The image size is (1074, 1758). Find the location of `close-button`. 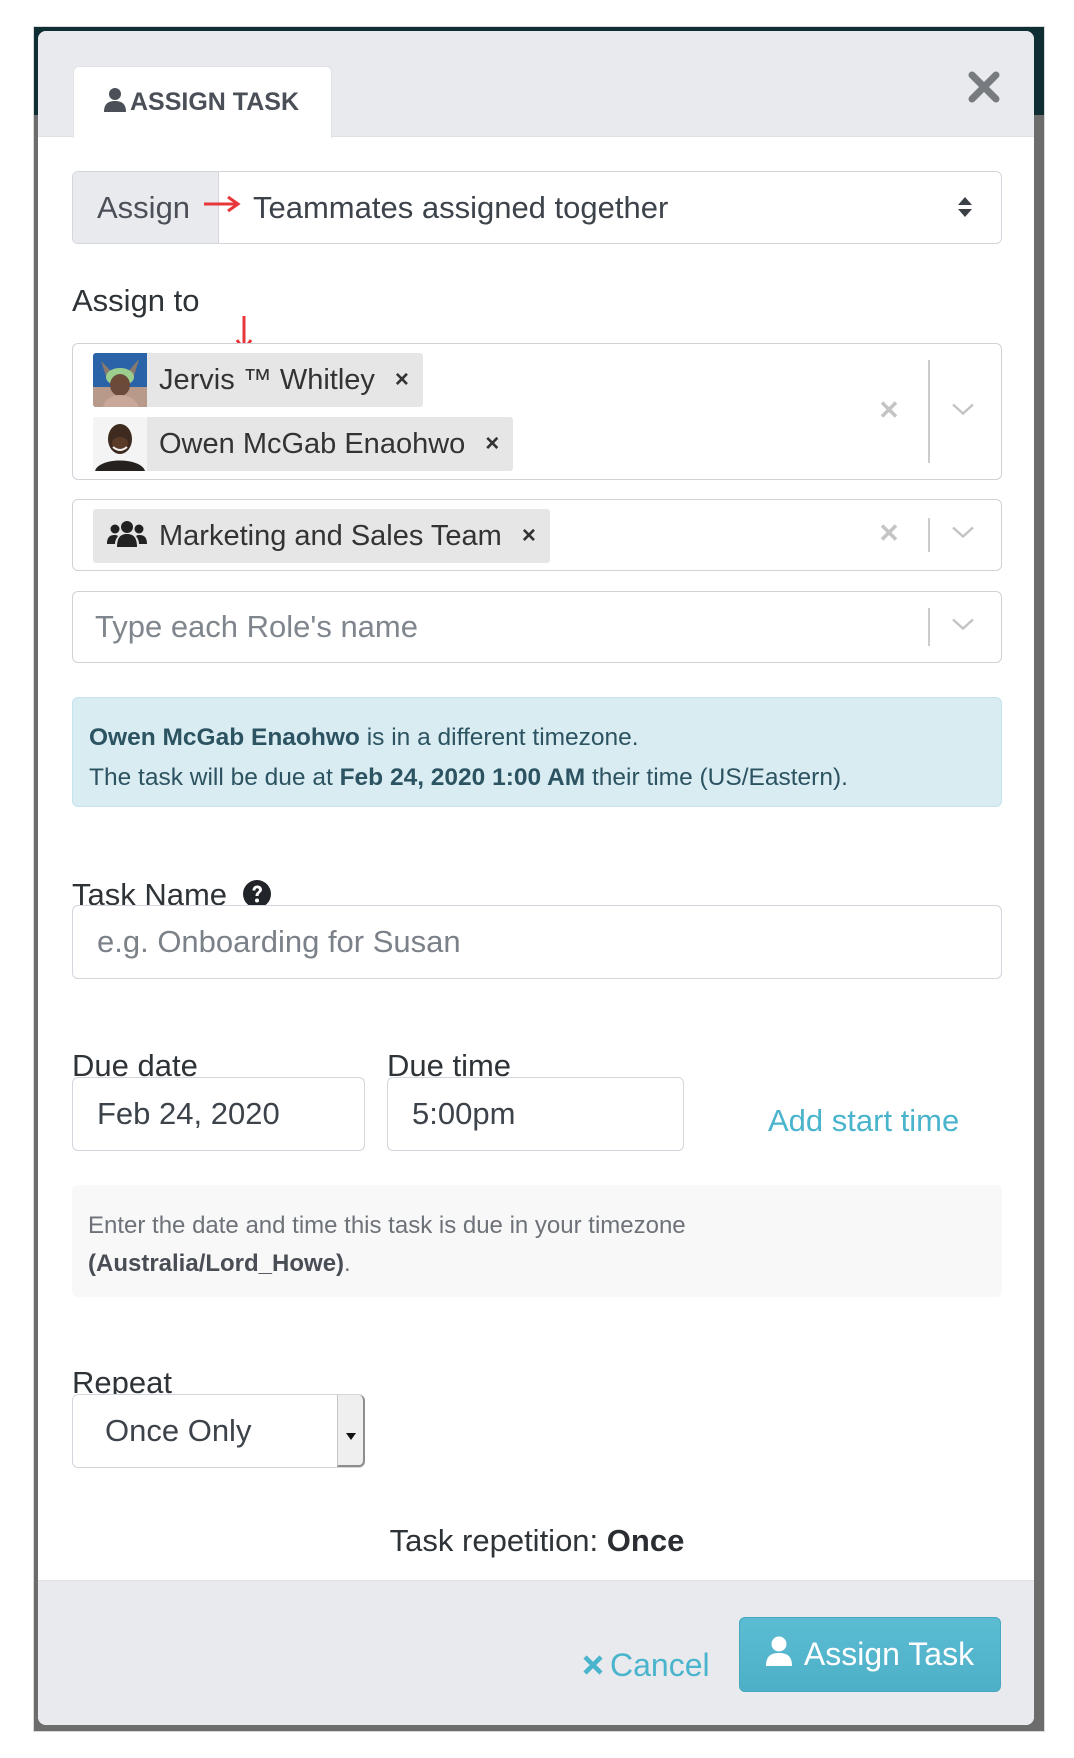

close-button is located at coordinates (984, 89).